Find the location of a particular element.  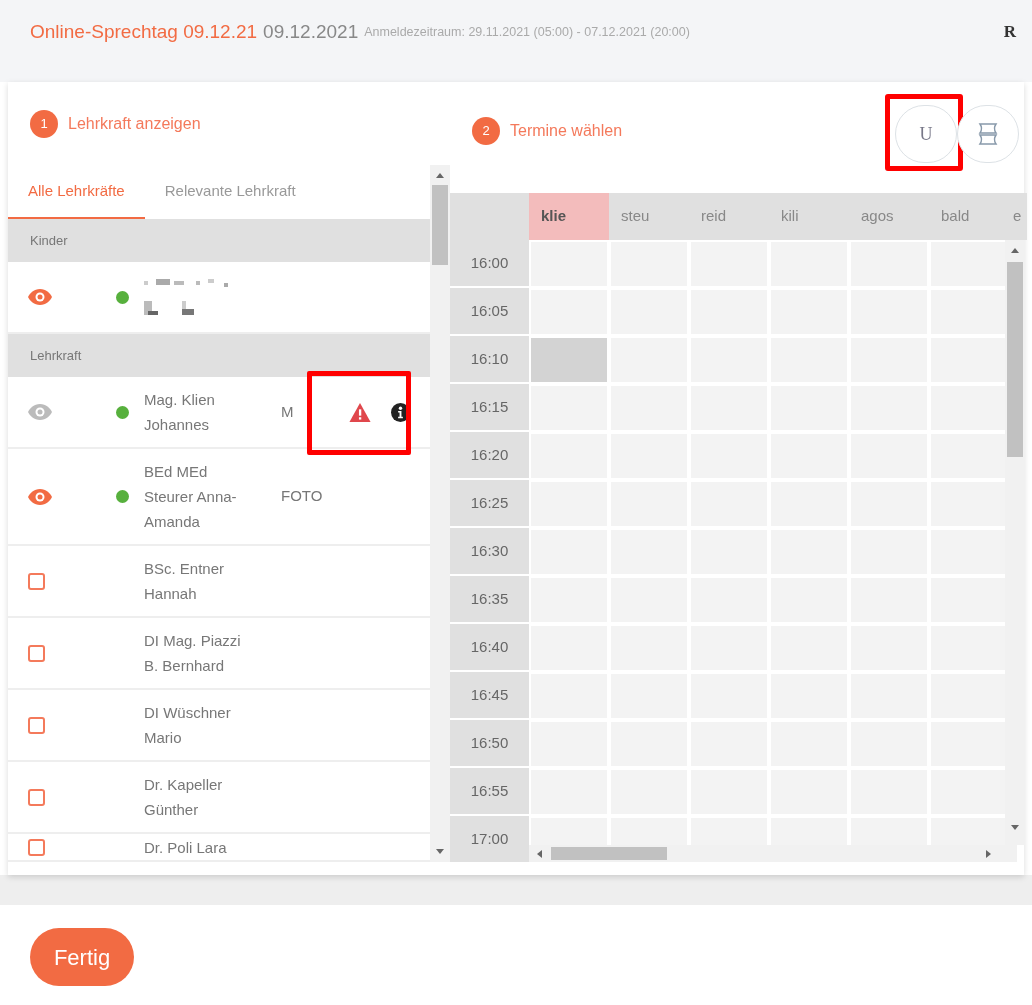

time-label: 16:10 is located at coordinates (489, 360).